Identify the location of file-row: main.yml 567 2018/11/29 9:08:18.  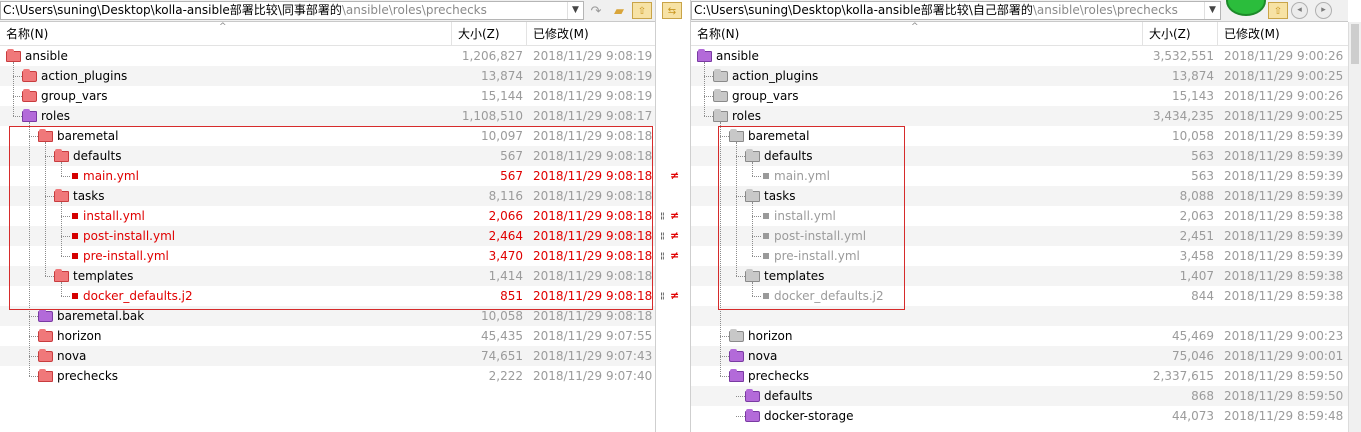
(327, 176).